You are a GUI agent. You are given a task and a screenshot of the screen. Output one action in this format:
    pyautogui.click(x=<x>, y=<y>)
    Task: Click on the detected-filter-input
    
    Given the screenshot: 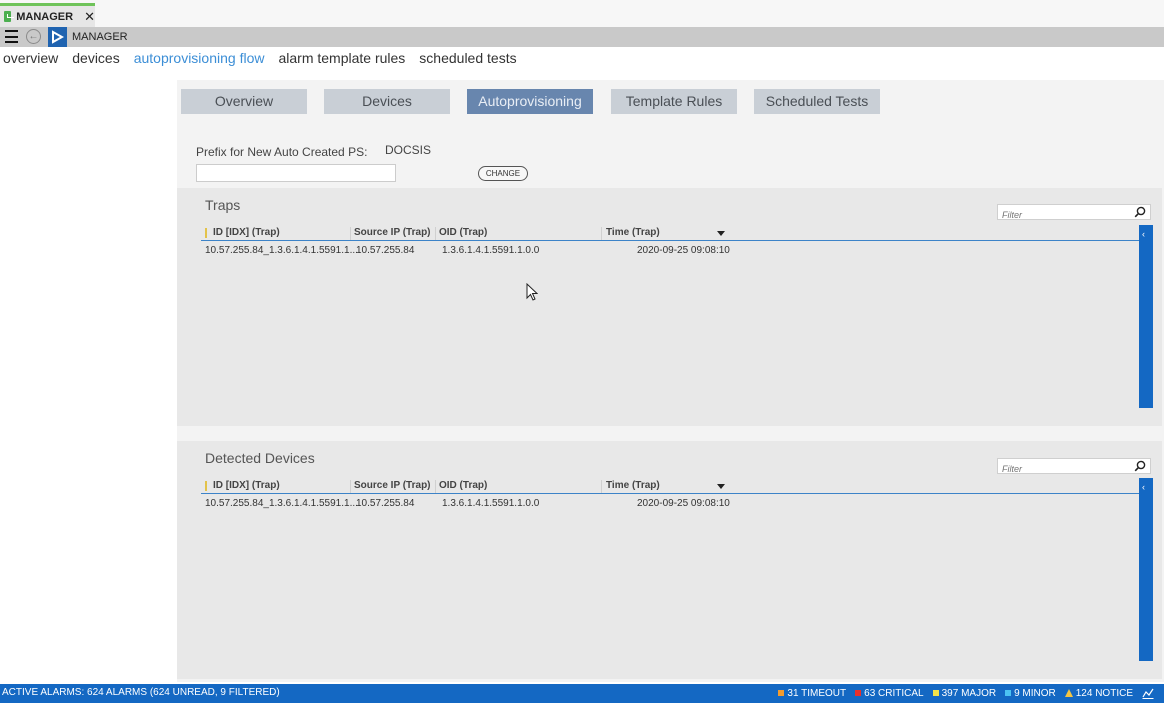 What is the action you would take?
    pyautogui.click(x=1060, y=469)
    